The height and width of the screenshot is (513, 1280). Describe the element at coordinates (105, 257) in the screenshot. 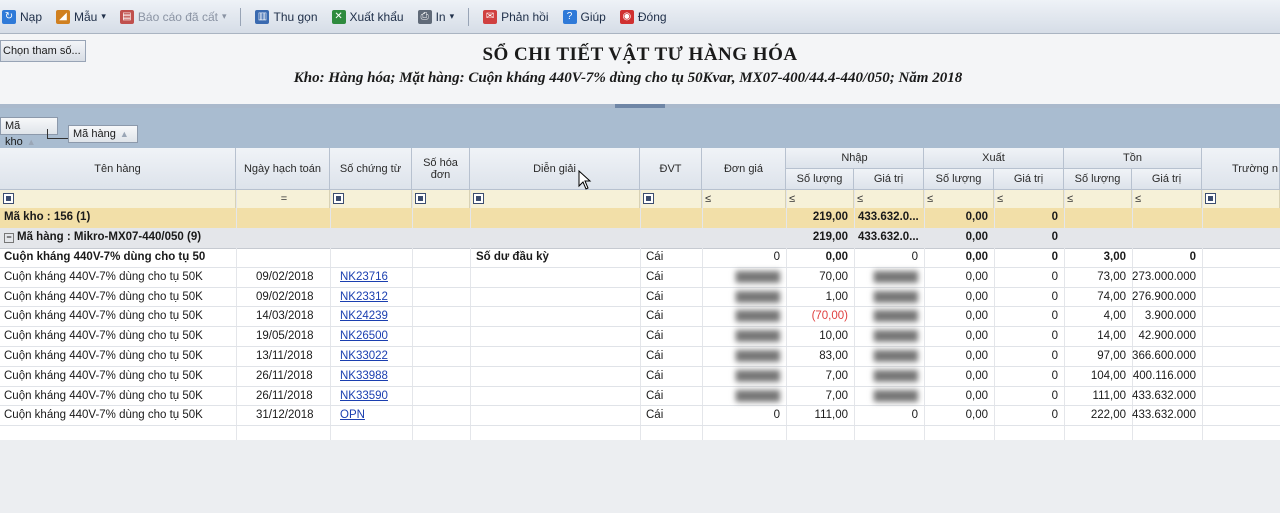

I see `cell-ten-hang: Cuộn kháng 440V-7% dùng cho tụ 50` at that location.